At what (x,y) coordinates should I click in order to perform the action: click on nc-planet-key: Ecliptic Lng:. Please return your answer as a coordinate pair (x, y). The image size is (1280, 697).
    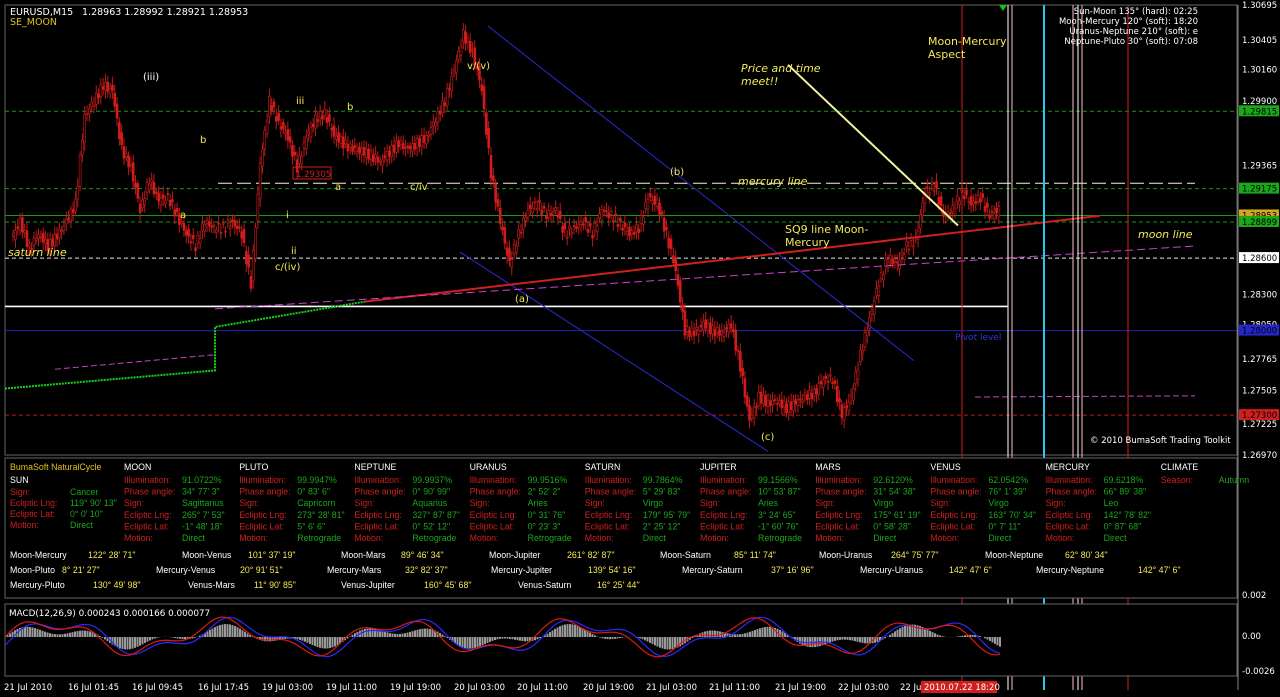
    Looking at the image, I should click on (953, 515).